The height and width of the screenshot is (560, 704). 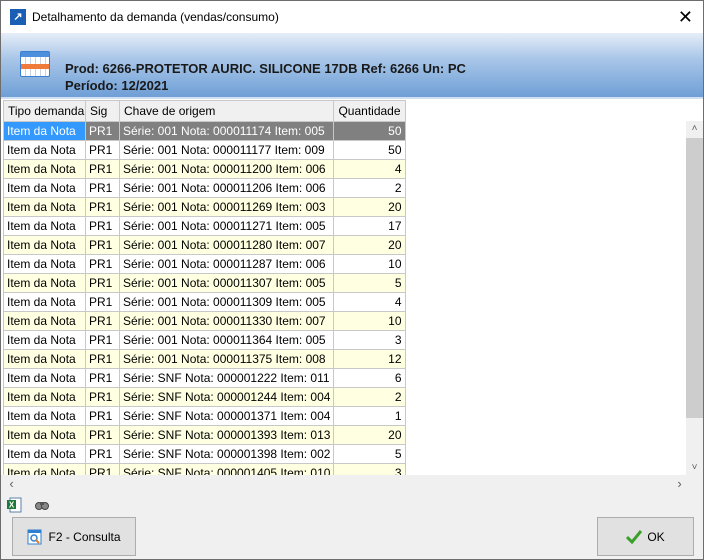 What do you see at coordinates (226, 226) in the screenshot?
I see `cell-chave: Série: 001 Nota: 000011271 Item: 005` at bounding box center [226, 226].